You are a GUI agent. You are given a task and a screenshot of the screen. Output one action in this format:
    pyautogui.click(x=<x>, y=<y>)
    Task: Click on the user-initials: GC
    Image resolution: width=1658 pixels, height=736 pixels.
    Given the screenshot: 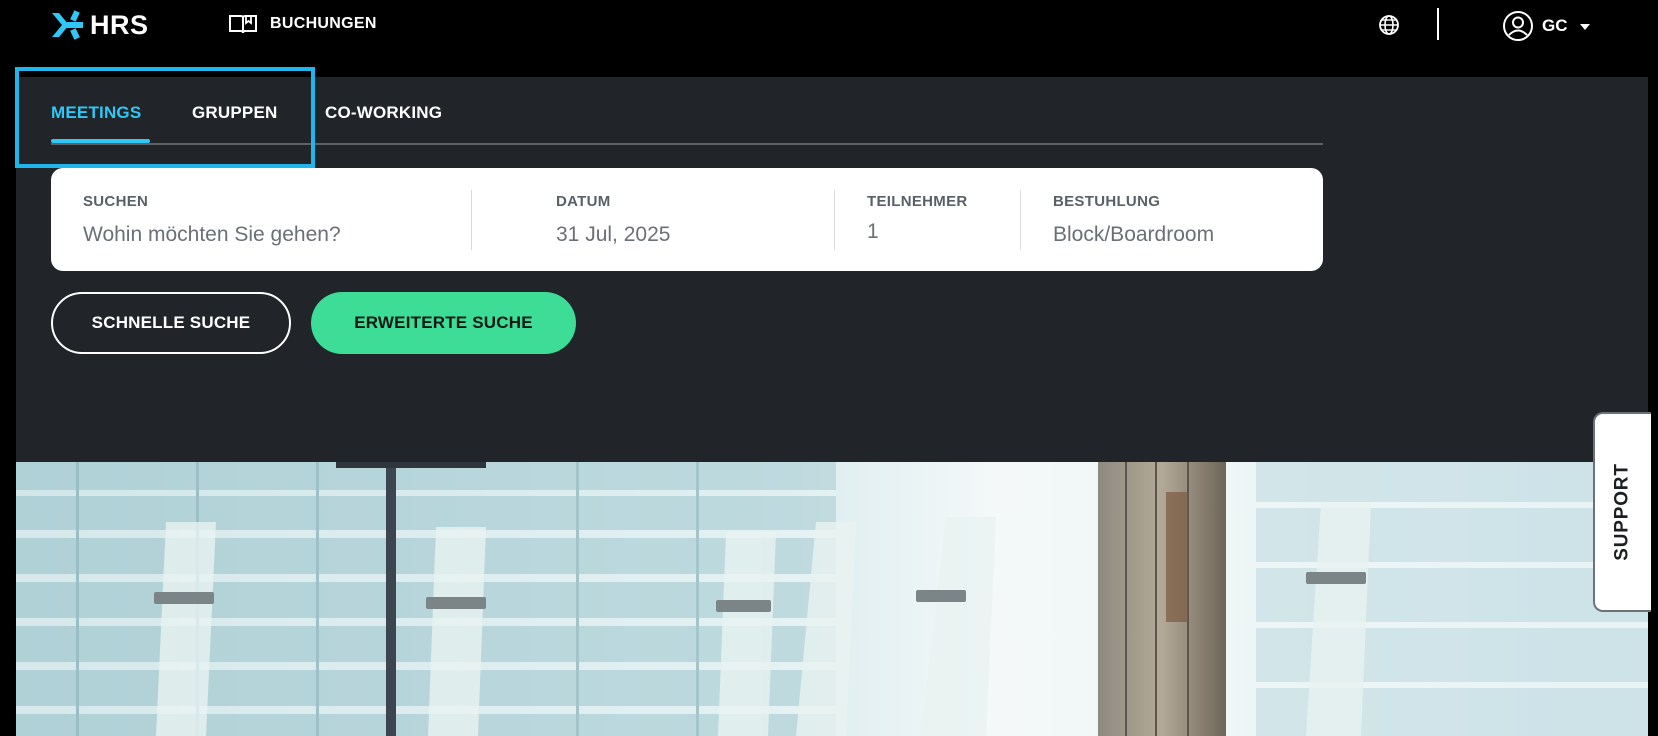 What is the action you would take?
    pyautogui.click(x=1555, y=25)
    